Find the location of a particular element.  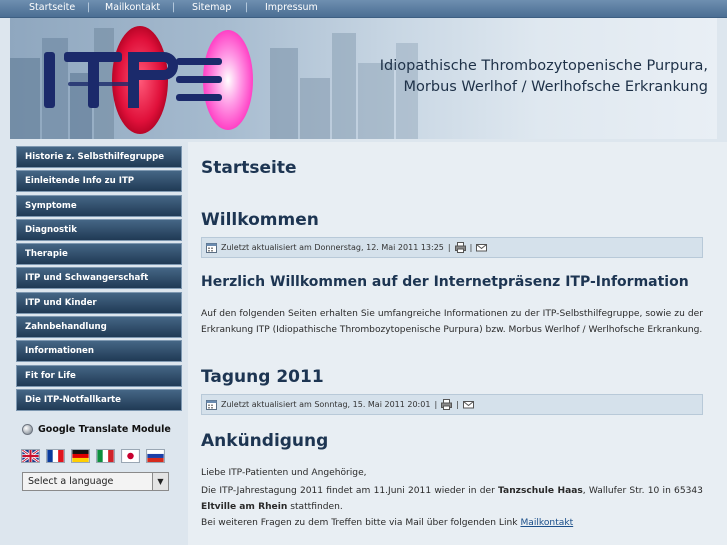

body-text: stattfinden. is located at coordinates (316, 506).